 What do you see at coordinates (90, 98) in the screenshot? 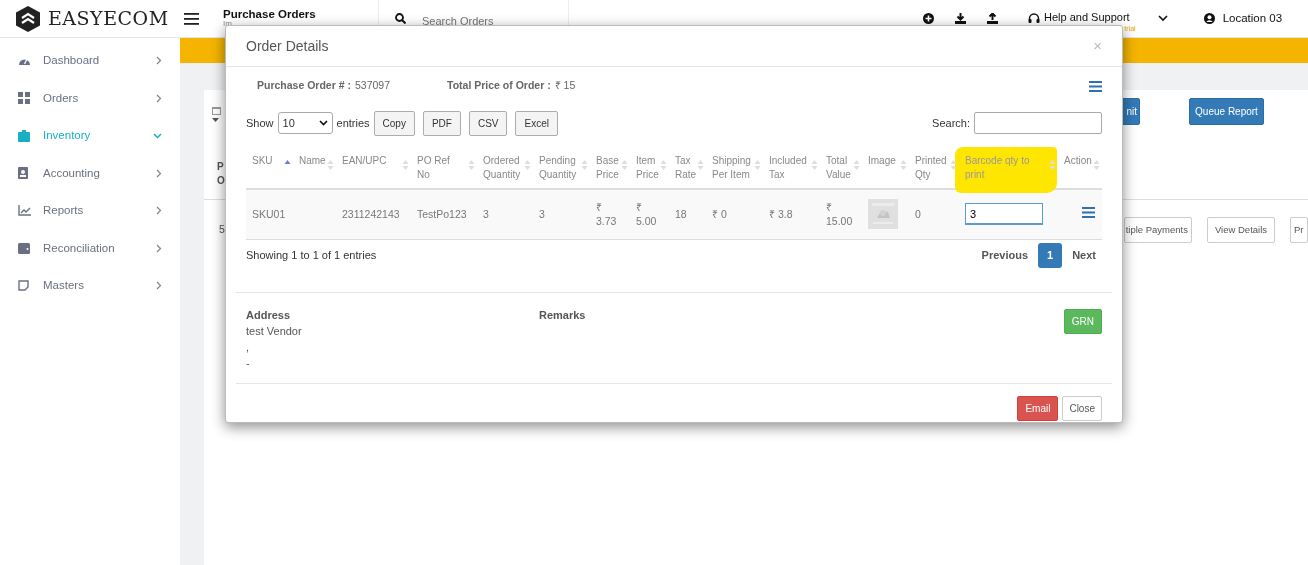
I see `sidebar-item: Orders` at bounding box center [90, 98].